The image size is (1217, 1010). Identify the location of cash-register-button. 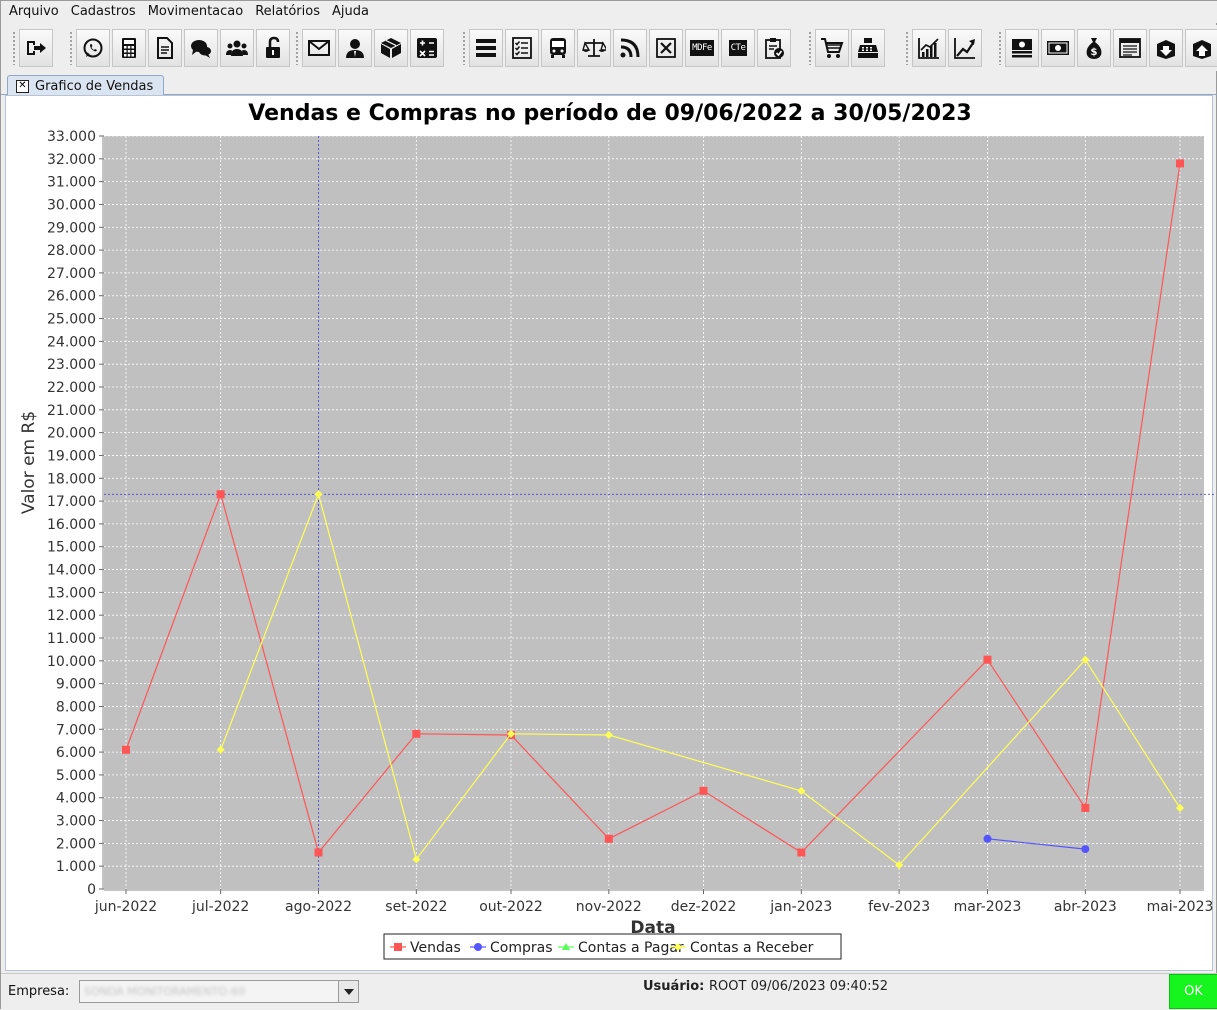
(868, 48).